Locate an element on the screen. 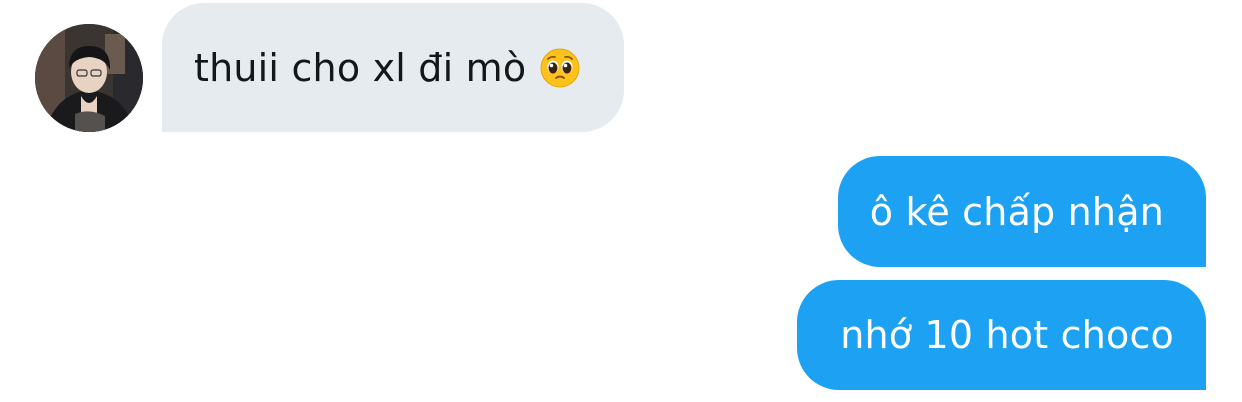 This screenshot has width=1242, height=402. avatar is located at coordinates (89, 78).